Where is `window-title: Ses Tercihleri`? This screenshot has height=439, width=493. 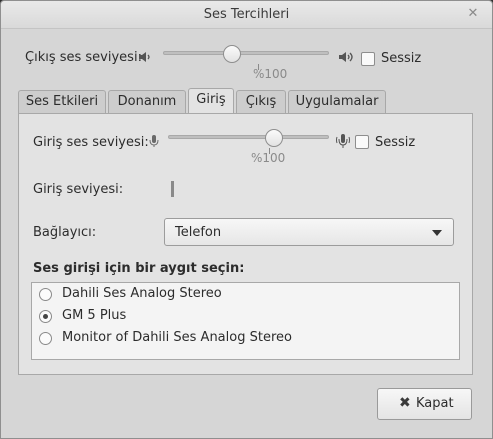
window-title: Ses Tercihleri is located at coordinates (246, 14).